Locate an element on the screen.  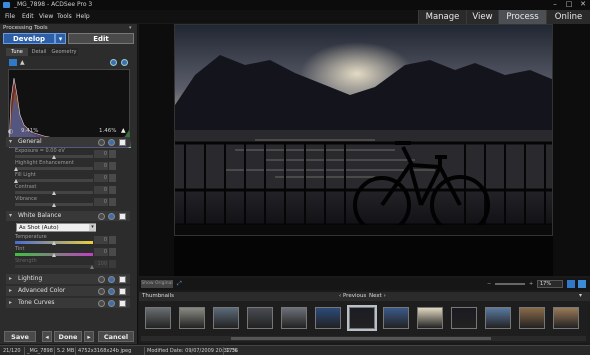
develop-dropdown-button: ▾ is located at coordinates (60, 38).